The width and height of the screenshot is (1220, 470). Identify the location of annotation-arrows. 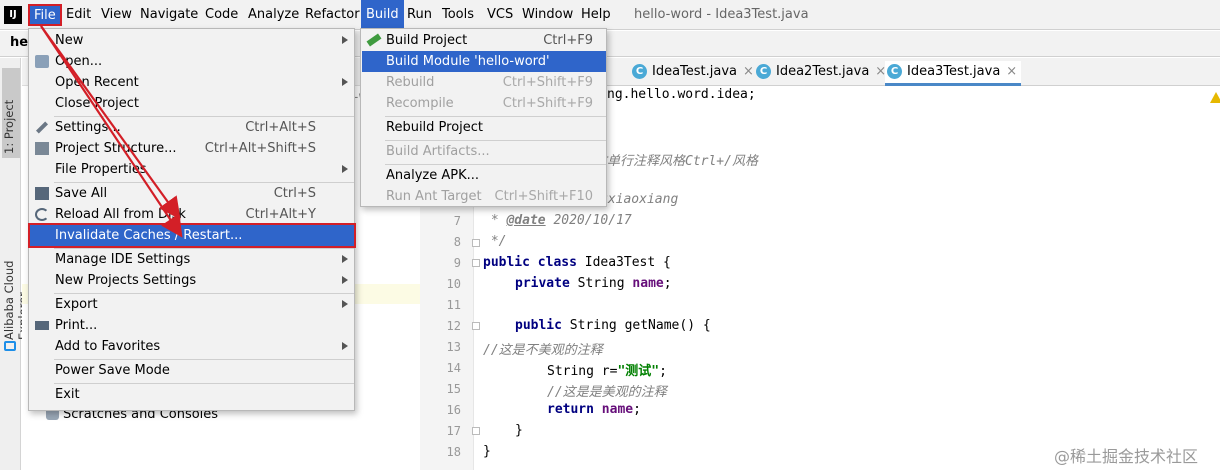
(111, 131).